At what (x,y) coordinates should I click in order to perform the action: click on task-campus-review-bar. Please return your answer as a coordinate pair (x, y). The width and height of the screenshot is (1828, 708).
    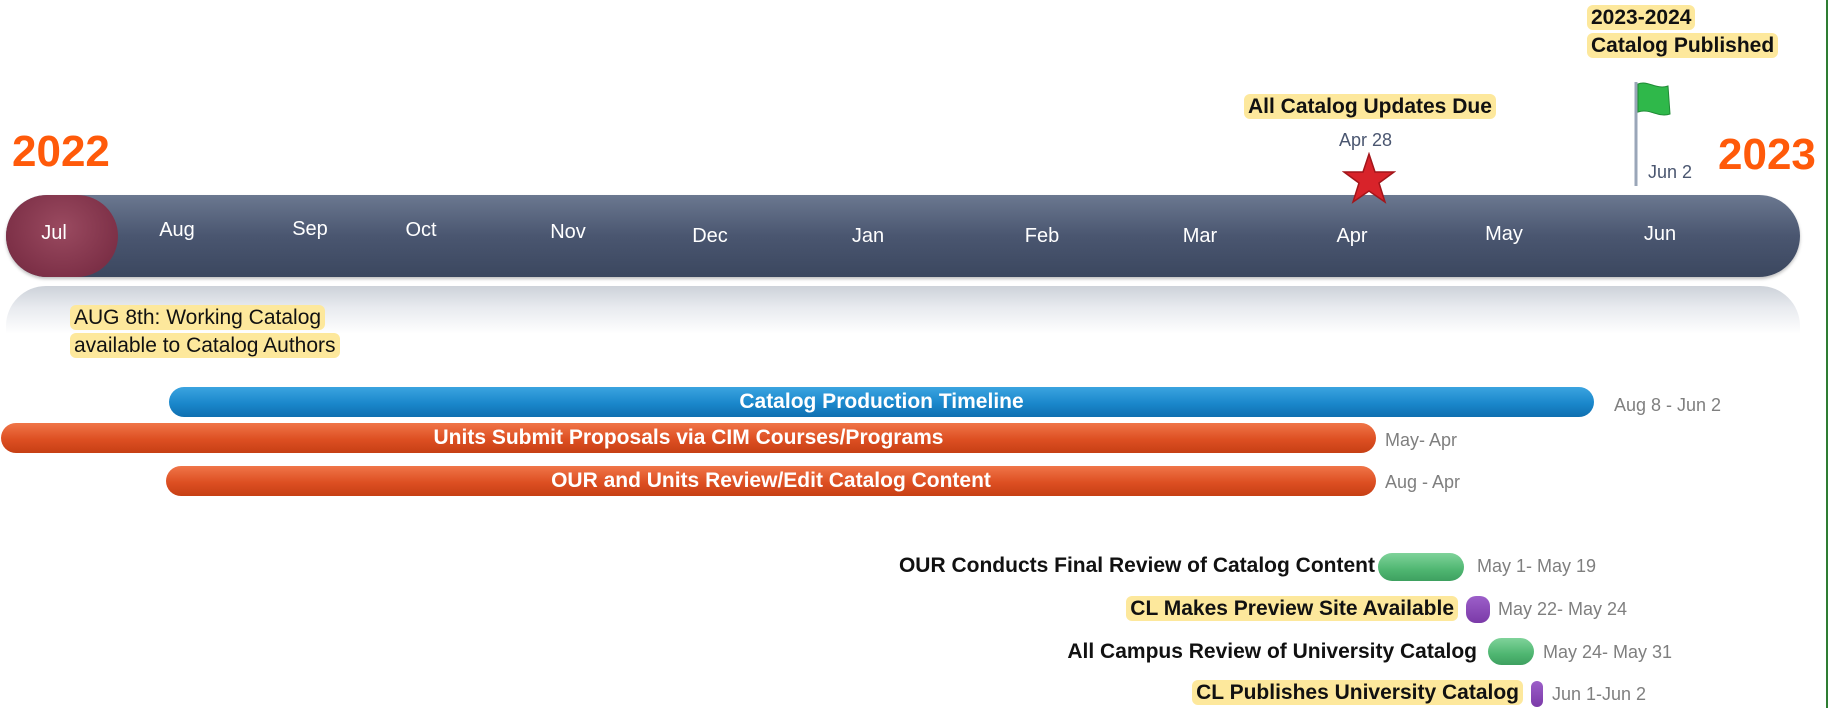
    Looking at the image, I should click on (1511, 651).